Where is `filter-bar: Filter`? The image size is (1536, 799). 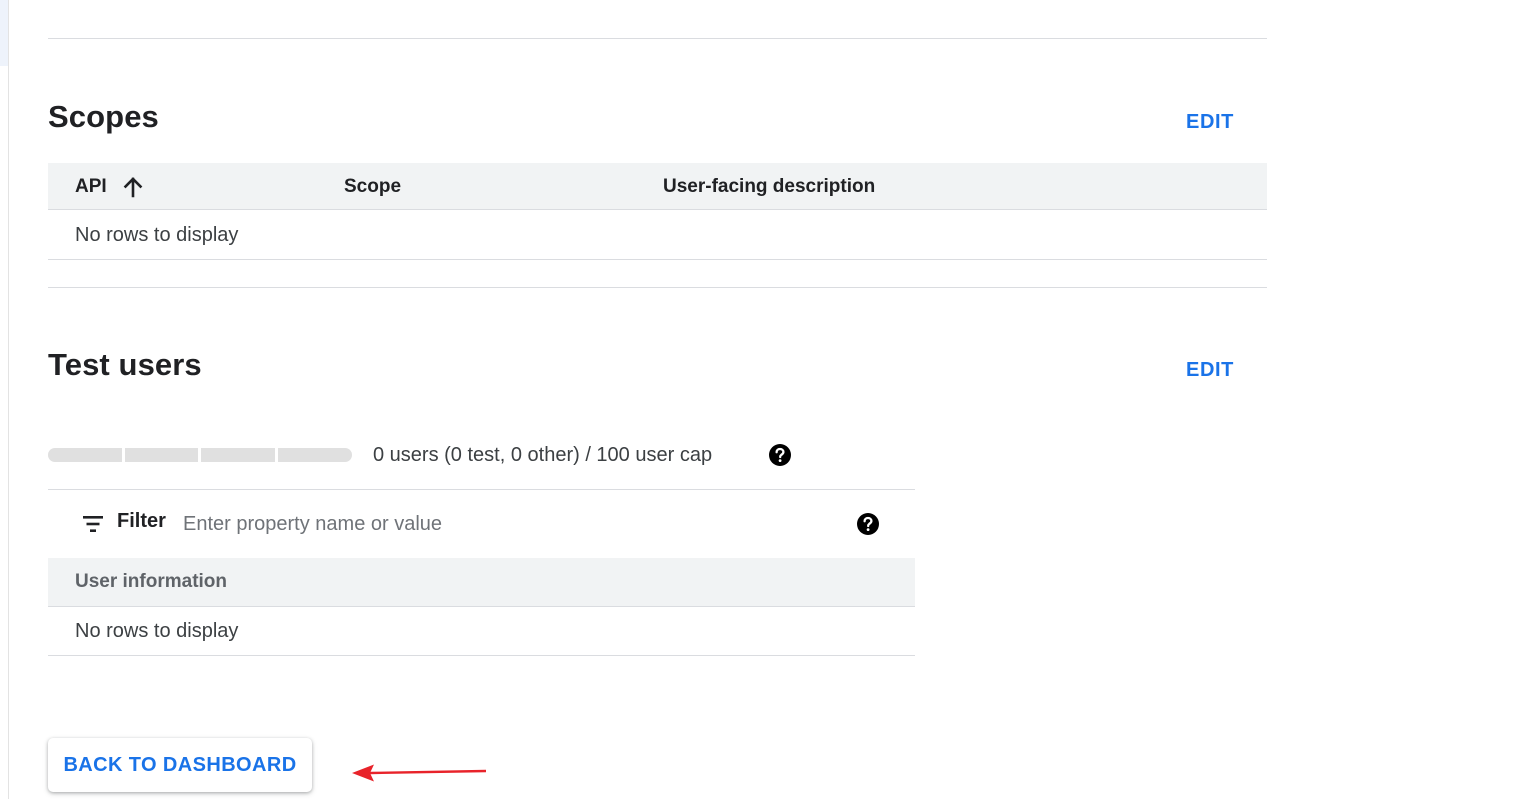
filter-bar: Filter is located at coordinates (481, 523).